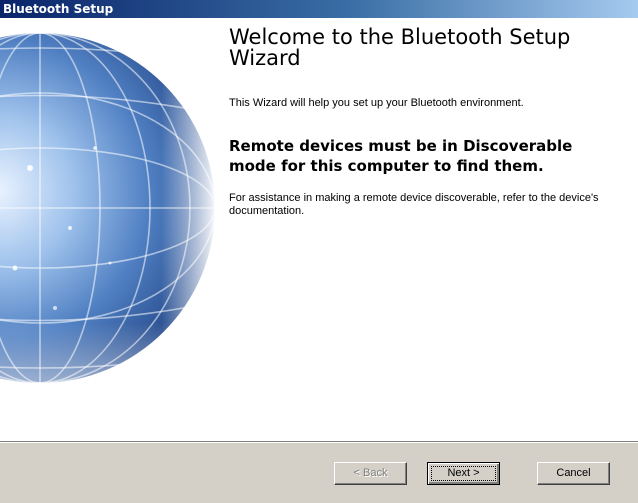  I want to click on cancel-button-label: Cancel, so click(573, 473).